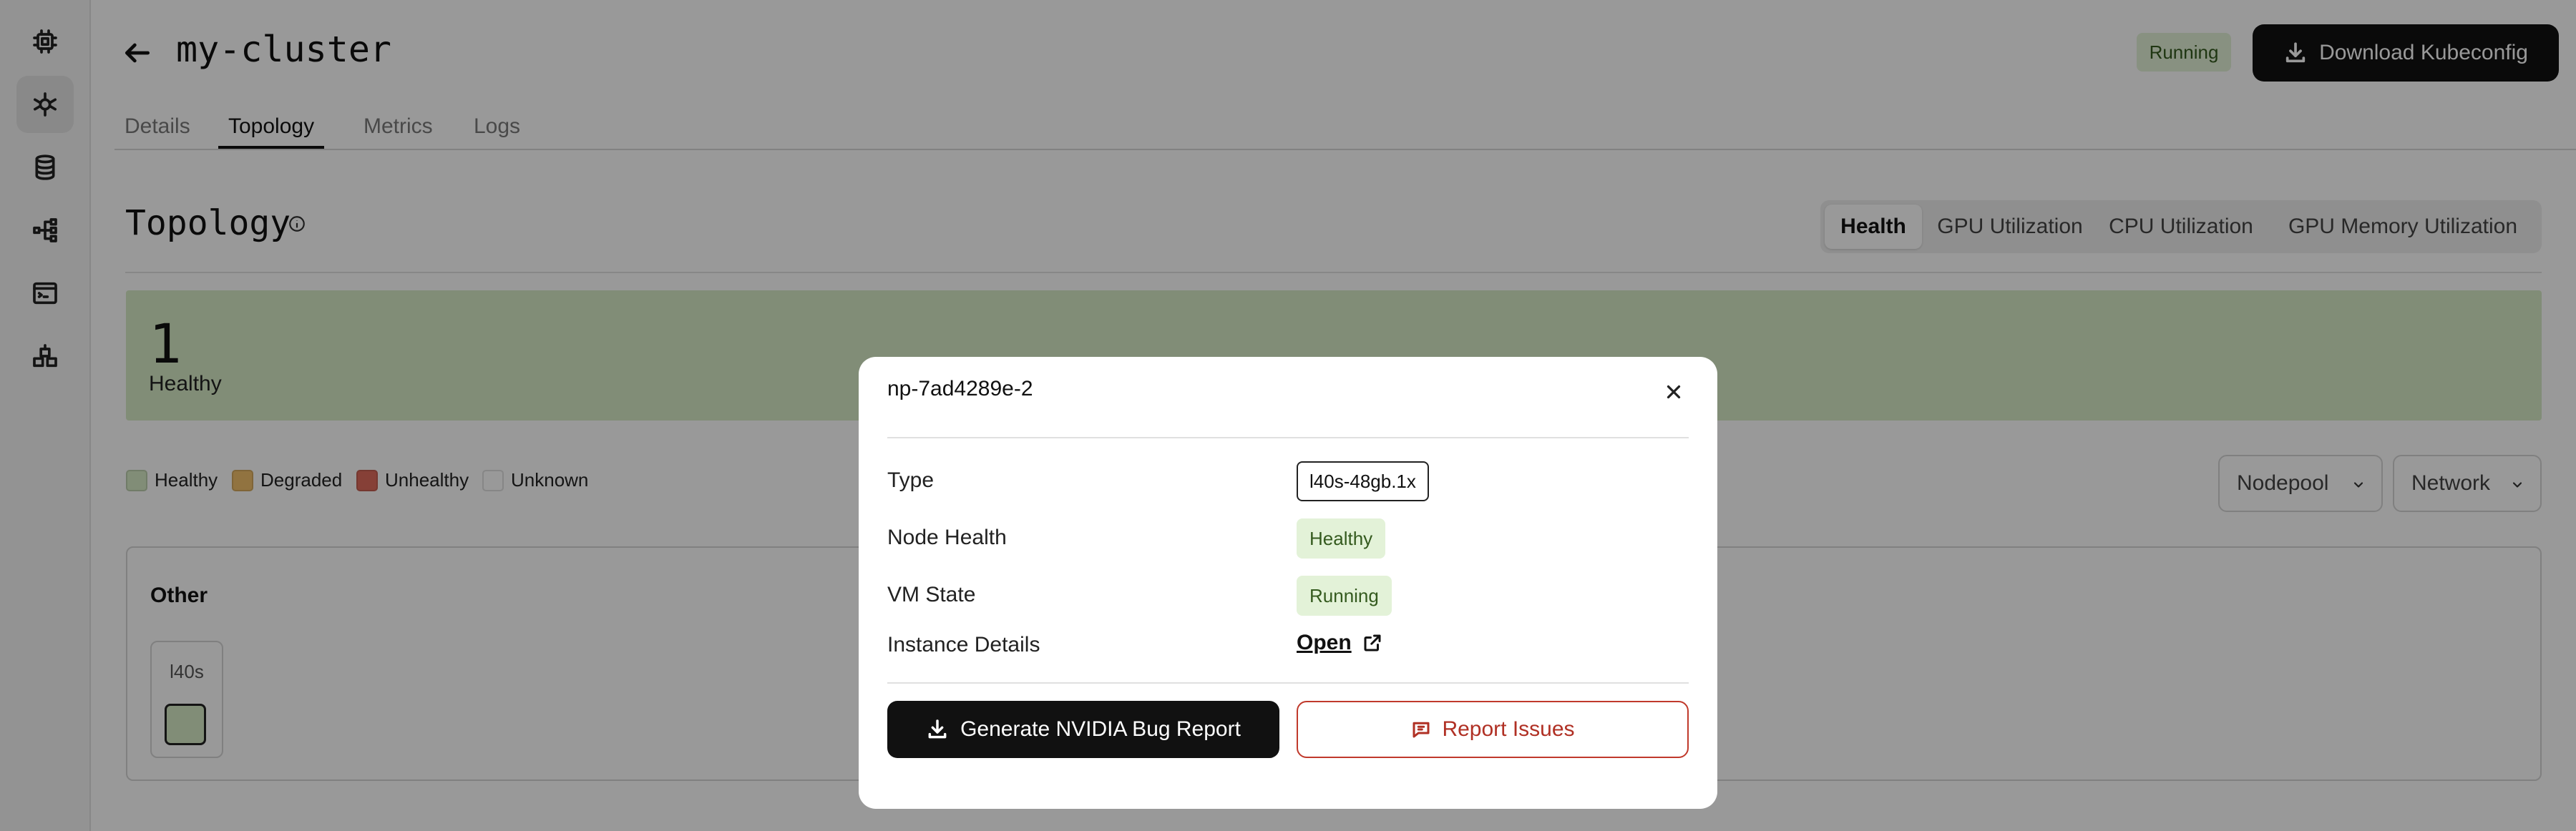 The width and height of the screenshot is (2576, 831). I want to click on node-health-badge: Healthy, so click(1341, 538).